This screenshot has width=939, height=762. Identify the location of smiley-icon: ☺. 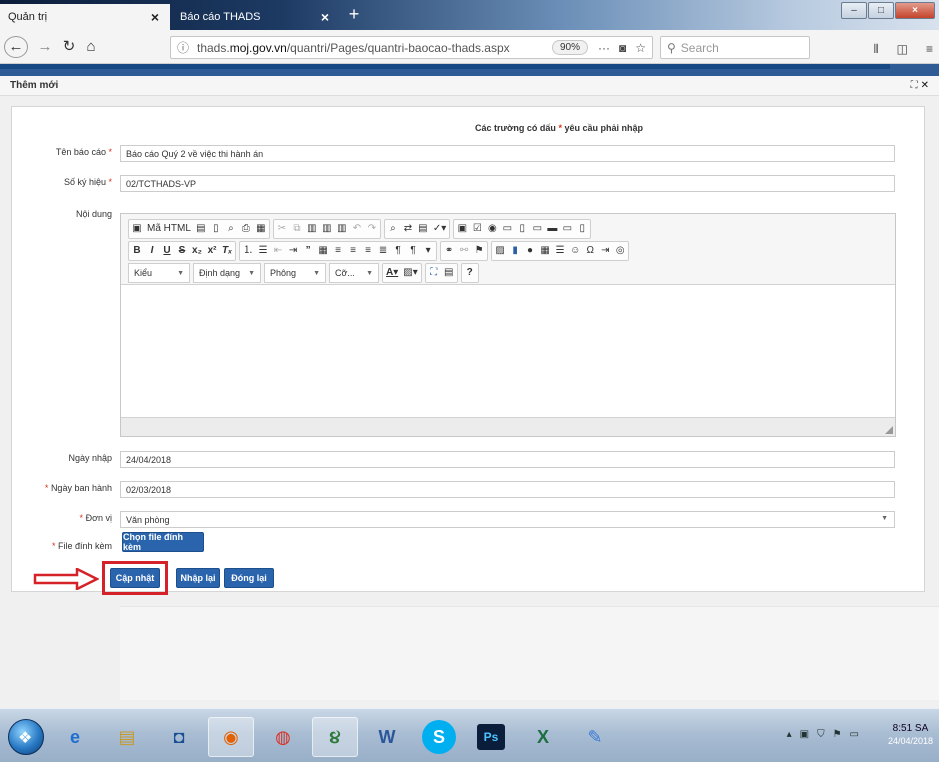
(575, 251).